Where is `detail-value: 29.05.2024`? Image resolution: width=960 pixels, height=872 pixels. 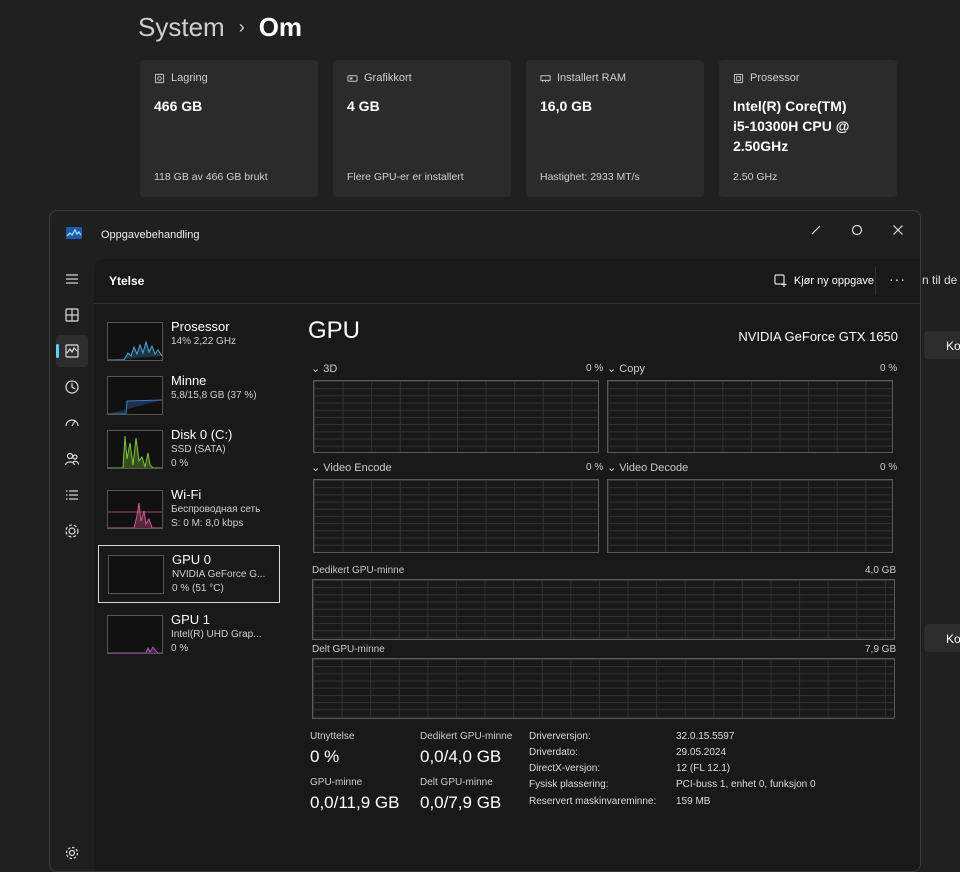 detail-value: 29.05.2024 is located at coordinates (701, 752).